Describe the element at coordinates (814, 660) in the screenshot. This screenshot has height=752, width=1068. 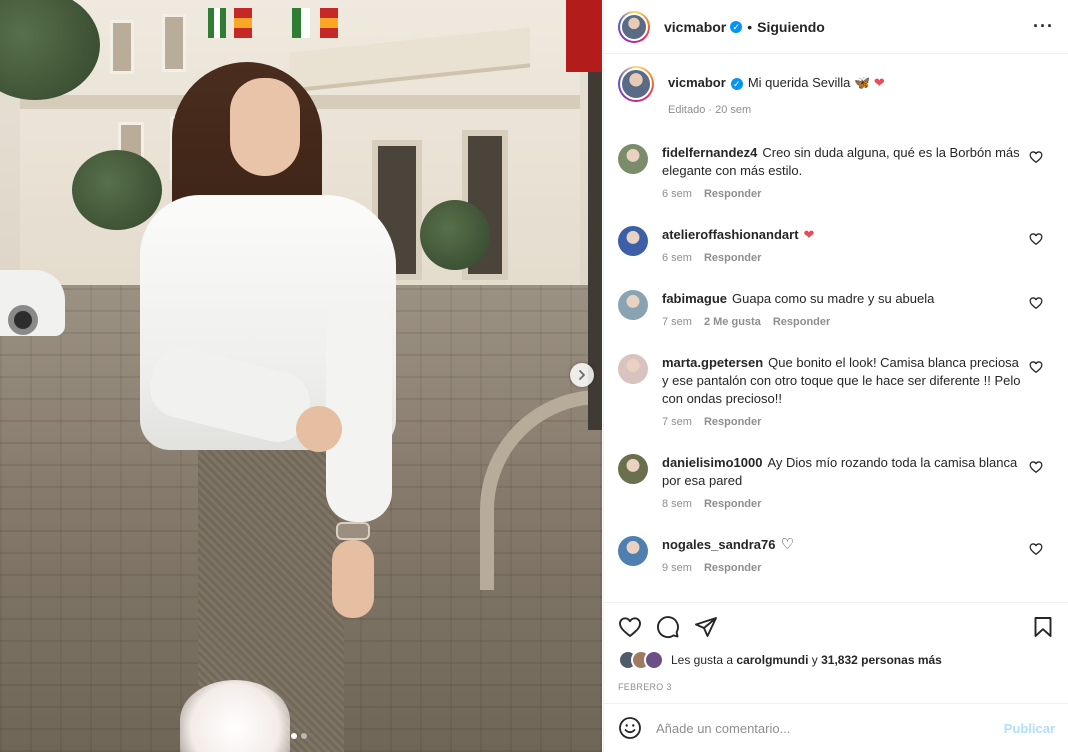
I see `likes-and: y` at that location.